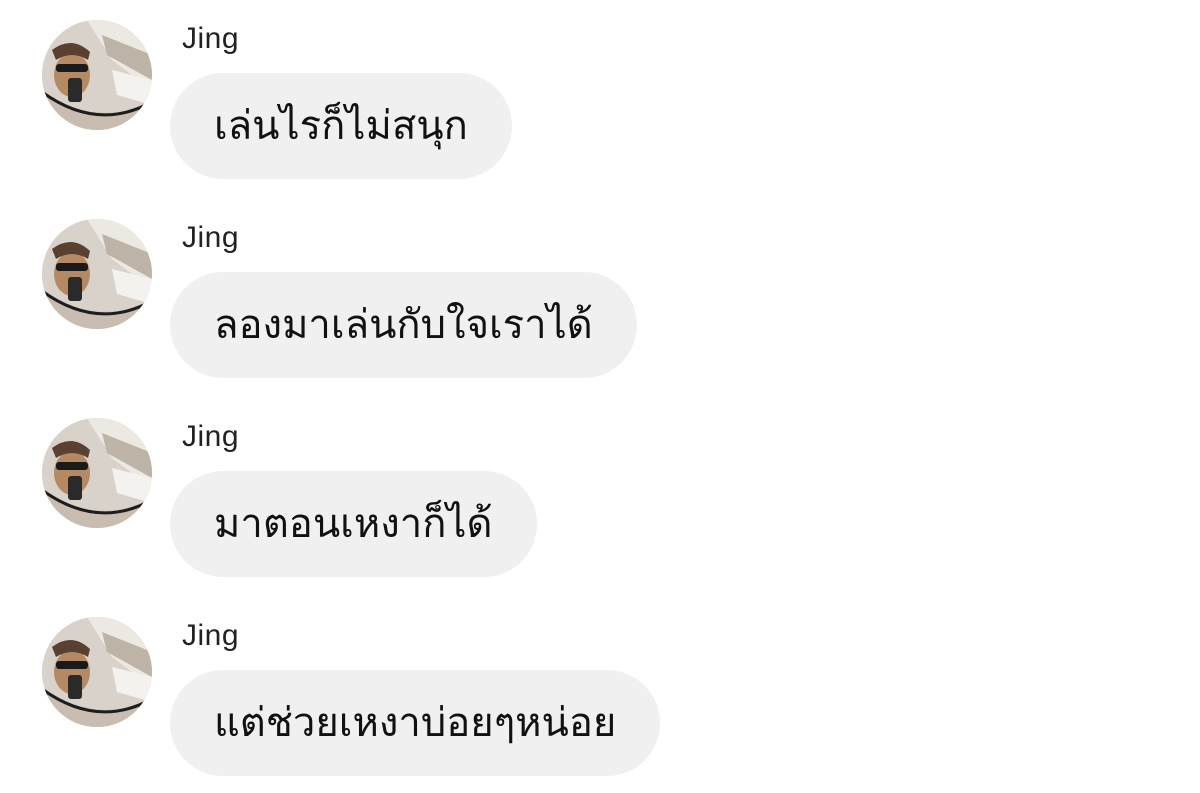 The height and width of the screenshot is (793, 1200). I want to click on message-text: แต่ช่วยเหงาบ่อยๆหน่อย, so click(415, 723).